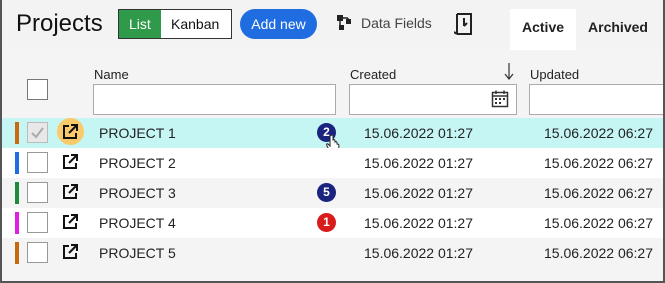 The height and width of the screenshot is (283, 665). Describe the element at coordinates (396, 23) in the screenshot. I see `data-fields-label: Data Fields` at that location.